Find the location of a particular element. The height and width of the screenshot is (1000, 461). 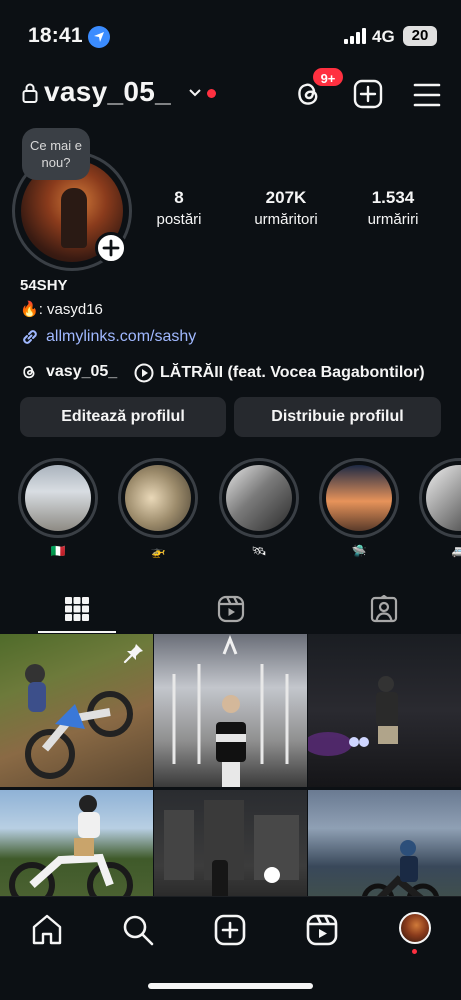

profile-avatar-nav is located at coordinates (415, 928).